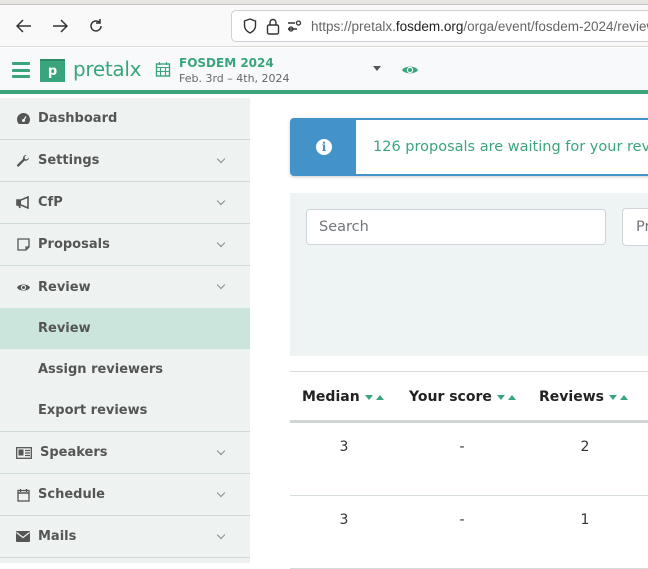  What do you see at coordinates (125, 495) in the screenshot?
I see `sidebar-item-schedule: Schedule` at bounding box center [125, 495].